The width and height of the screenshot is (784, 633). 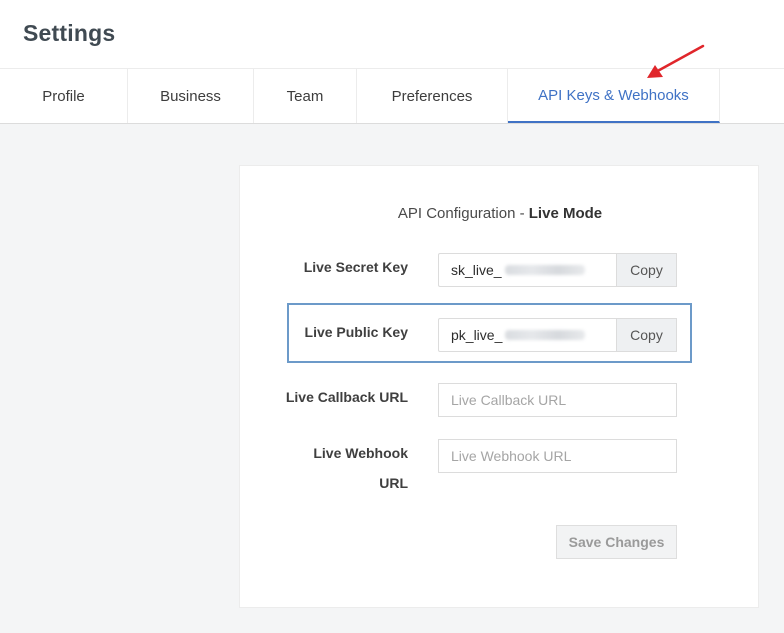 What do you see at coordinates (476, 270) in the screenshot?
I see `live-secret-key-text: sk_live_` at bounding box center [476, 270].